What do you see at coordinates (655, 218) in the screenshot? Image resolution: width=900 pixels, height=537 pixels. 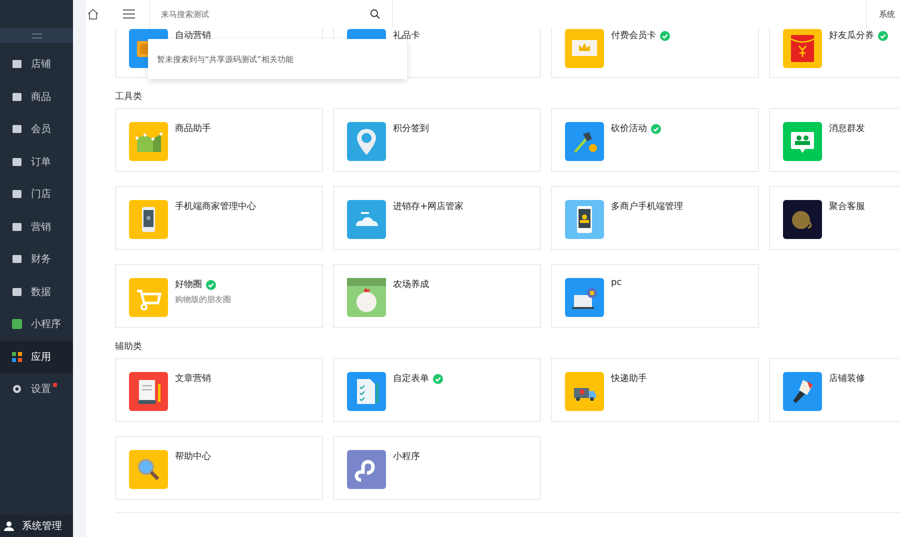 I see `app-card: 多商户手机端管理` at bounding box center [655, 218].